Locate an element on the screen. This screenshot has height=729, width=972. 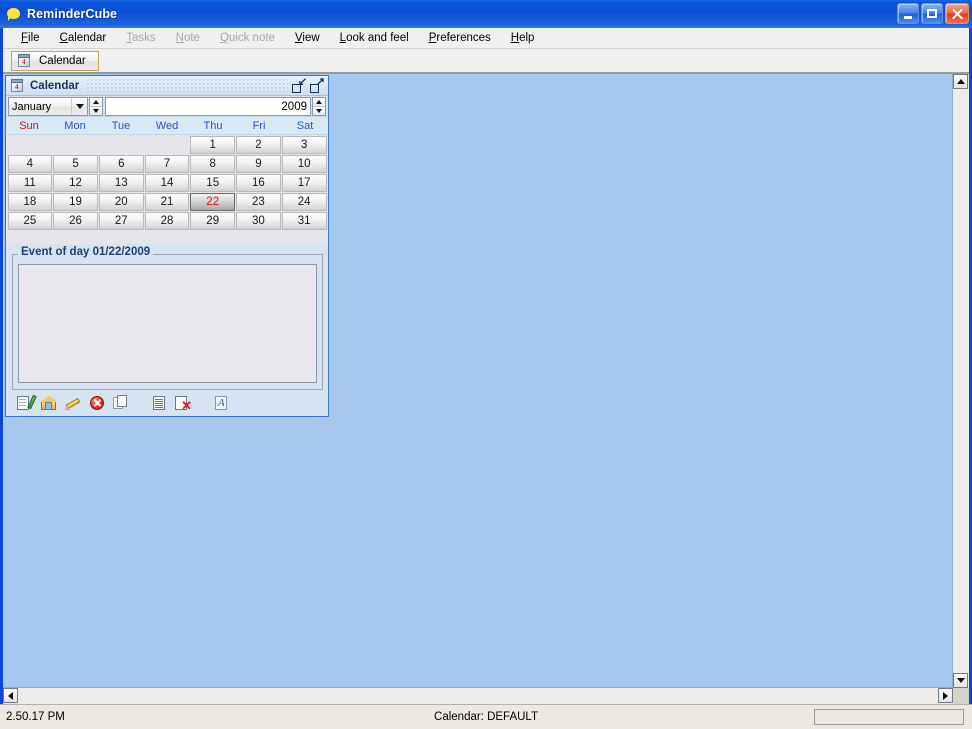
menu-mnemonic: N is located at coordinates (179, 38).